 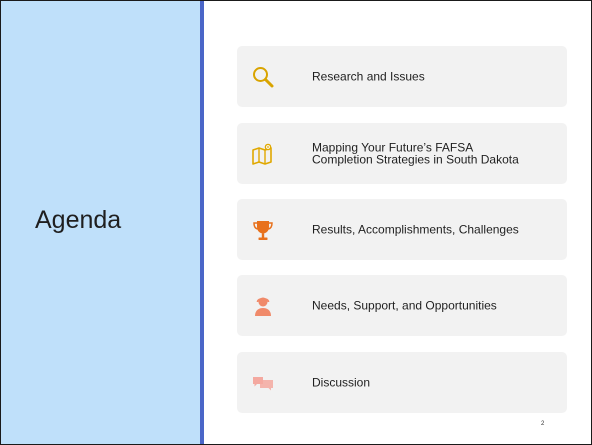 I want to click on trophy-icon, so click(x=263, y=230).